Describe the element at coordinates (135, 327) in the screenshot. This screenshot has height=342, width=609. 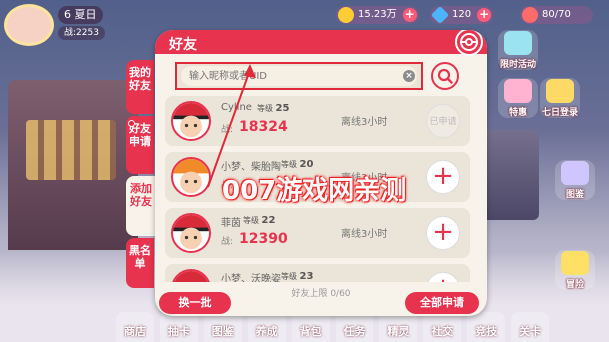
I see `nav-shop: 商店` at that location.